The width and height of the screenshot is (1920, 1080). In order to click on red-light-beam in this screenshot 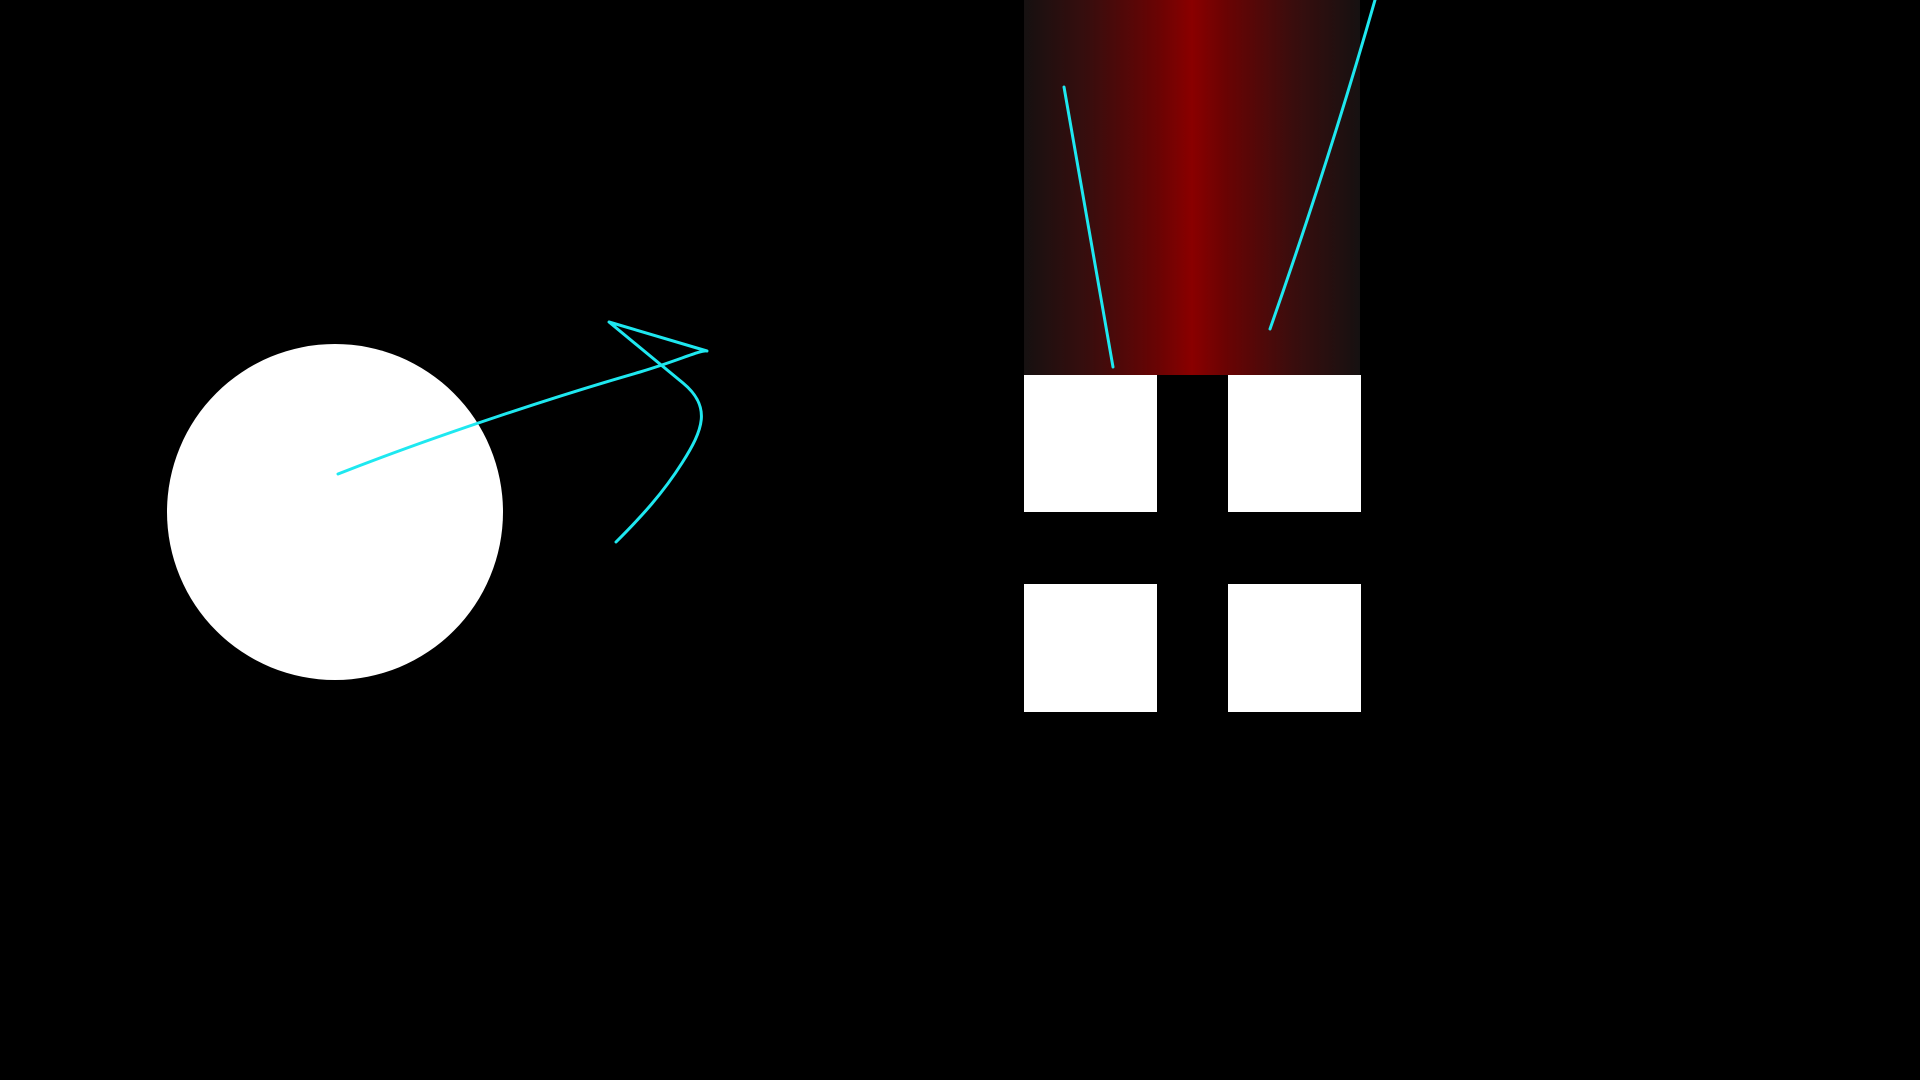, I will do `click(1192, 187)`.